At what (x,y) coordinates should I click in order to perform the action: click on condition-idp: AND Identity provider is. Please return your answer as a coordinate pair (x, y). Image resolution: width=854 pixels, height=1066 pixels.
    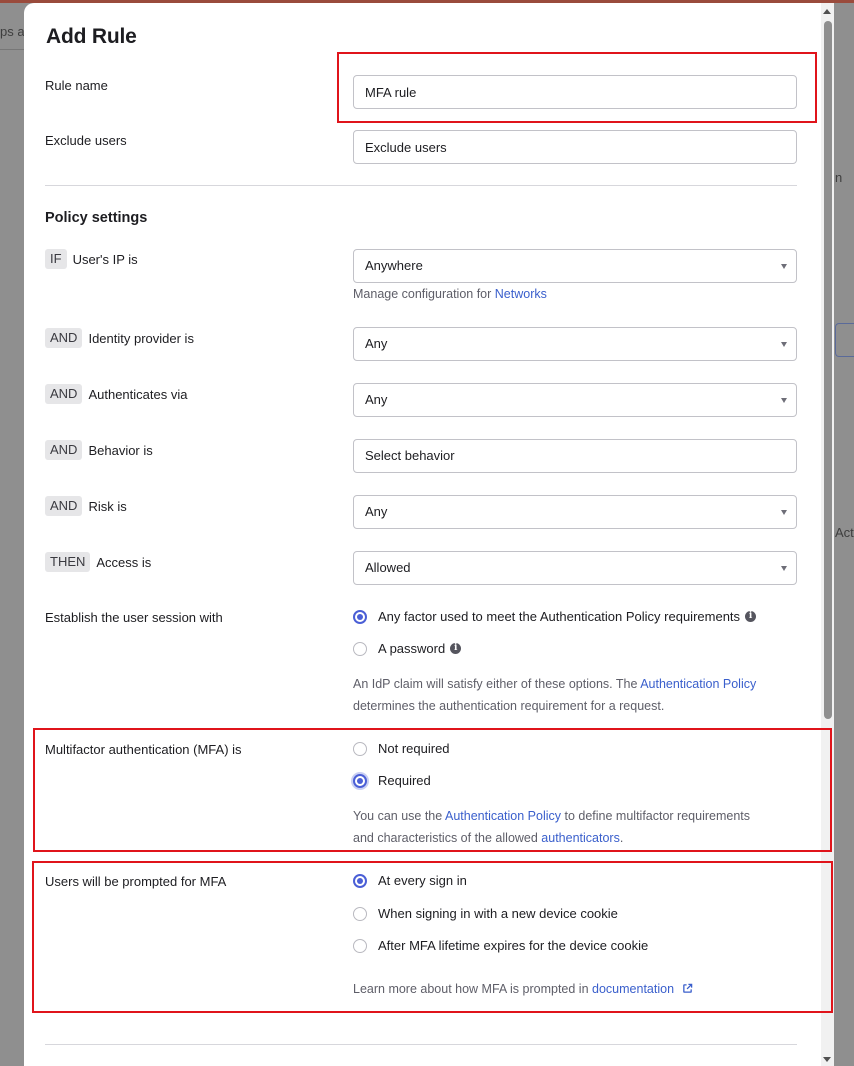
    Looking at the image, I should click on (119, 338).